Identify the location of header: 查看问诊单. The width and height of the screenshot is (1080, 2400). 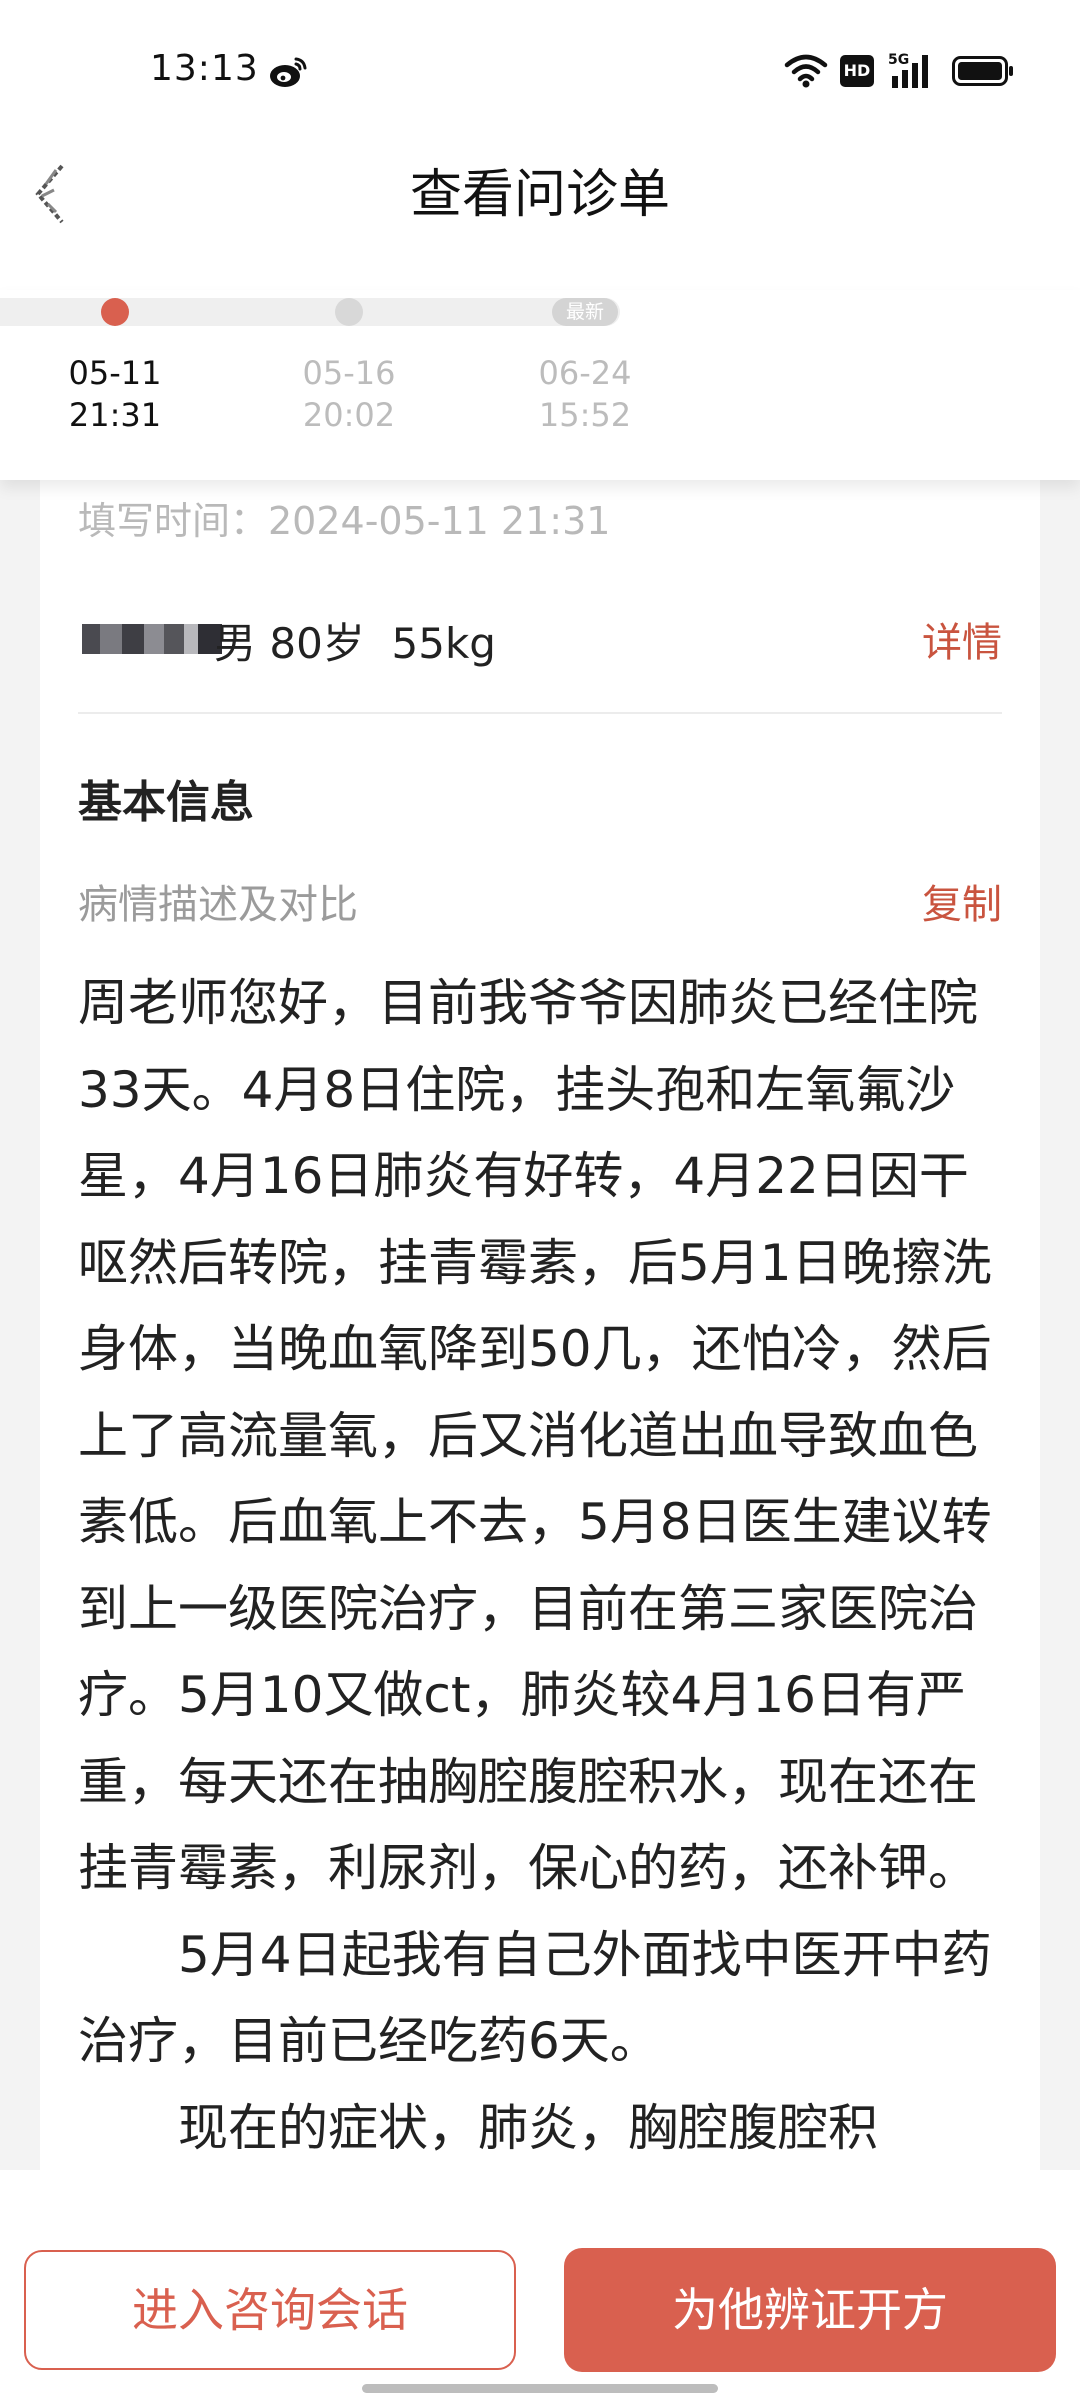
(540, 215).